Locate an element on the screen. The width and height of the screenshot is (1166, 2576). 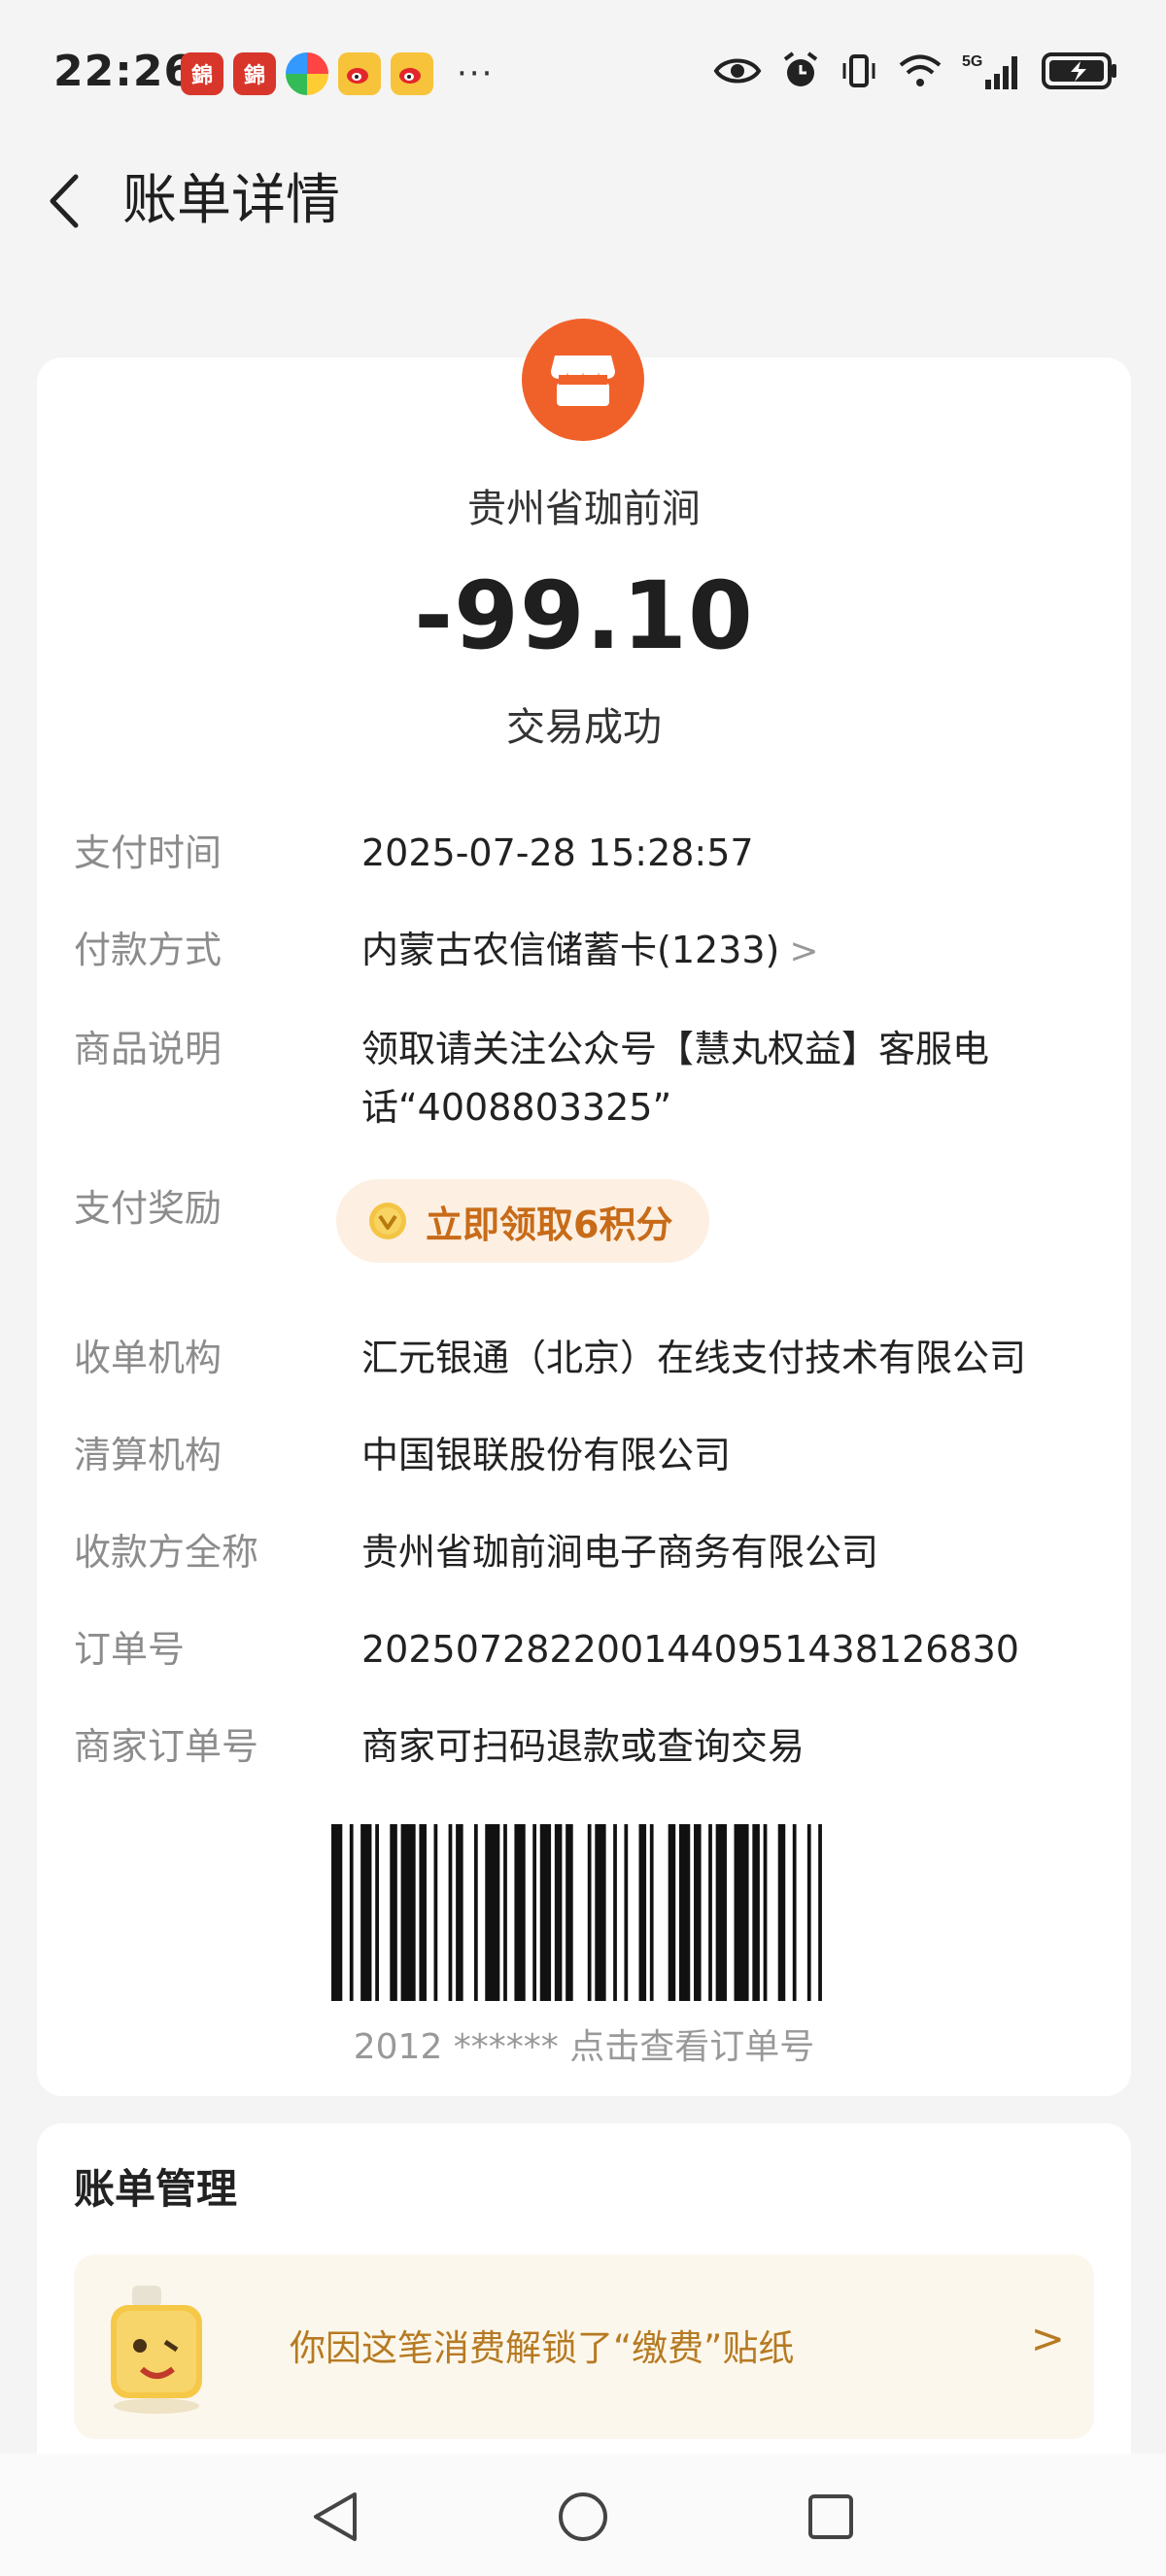
merchant-name: 贵州省珈前涧 is located at coordinates (584, 509).